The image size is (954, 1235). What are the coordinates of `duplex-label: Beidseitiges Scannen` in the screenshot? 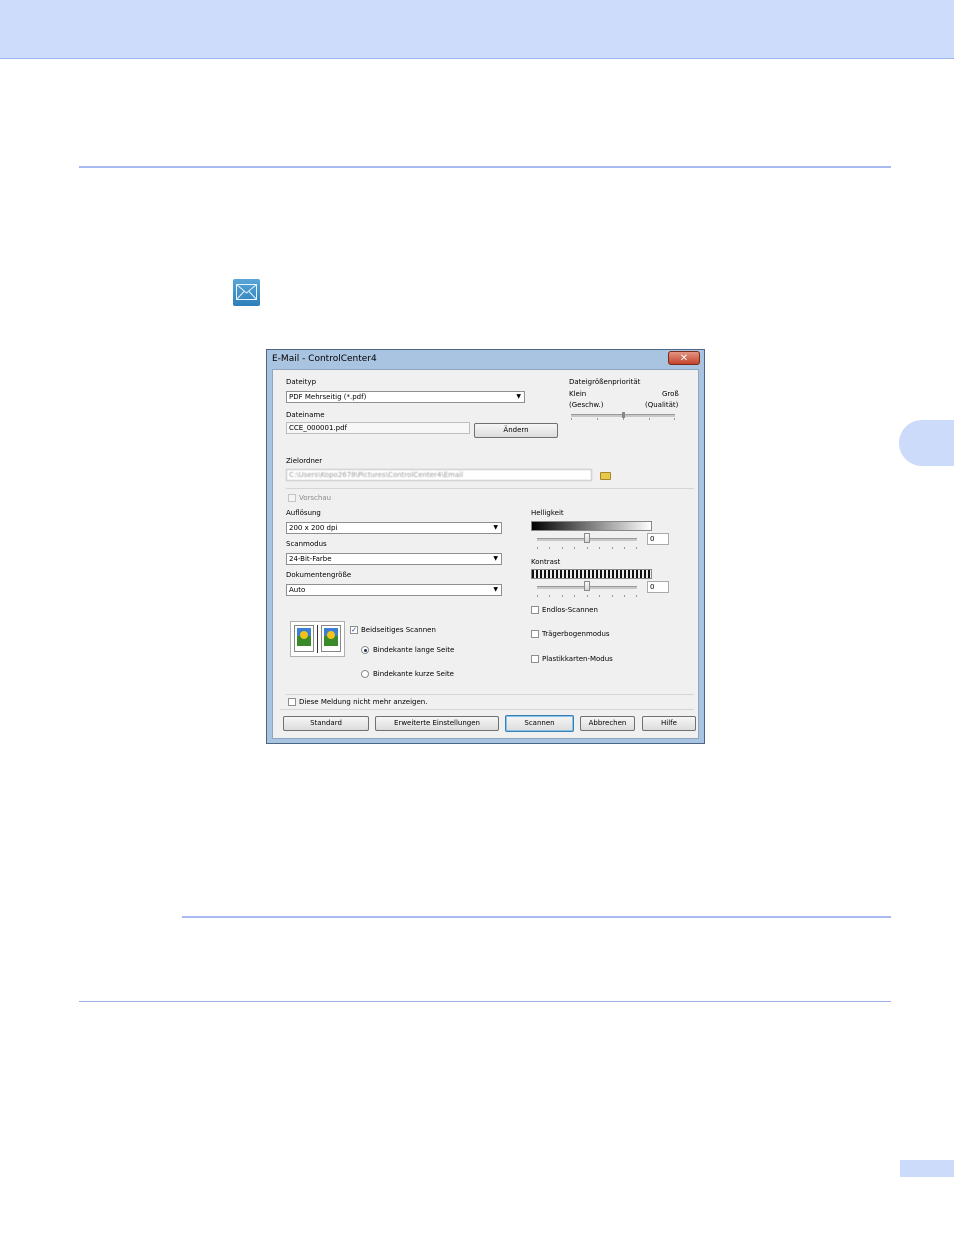 It's located at (398, 630).